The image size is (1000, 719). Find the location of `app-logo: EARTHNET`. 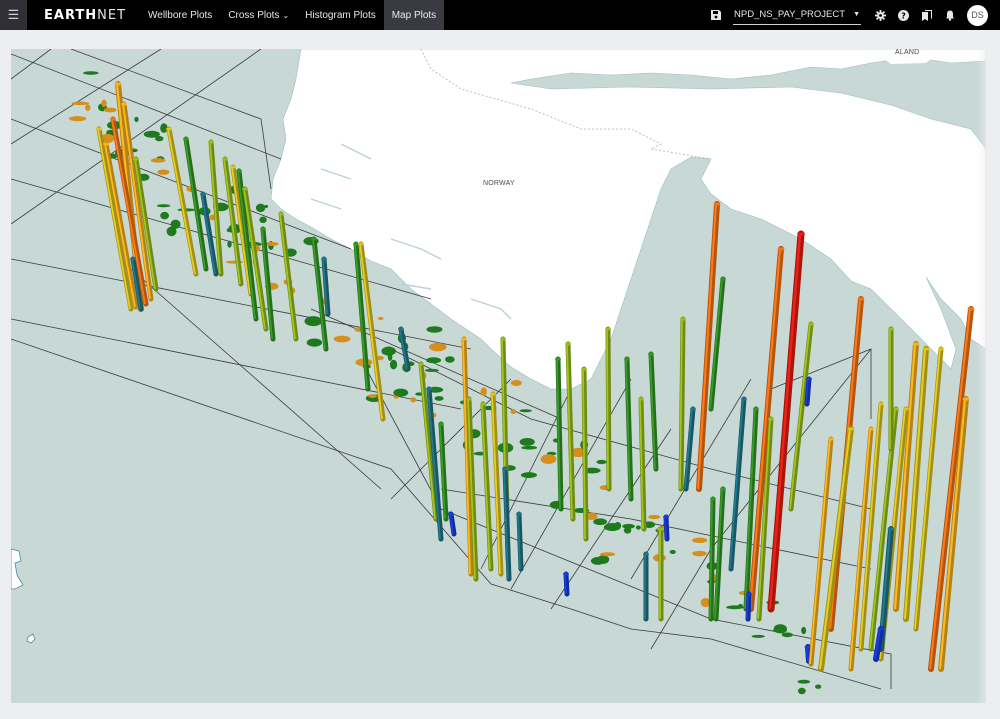

app-logo: EARTHNET is located at coordinates (85, 15).